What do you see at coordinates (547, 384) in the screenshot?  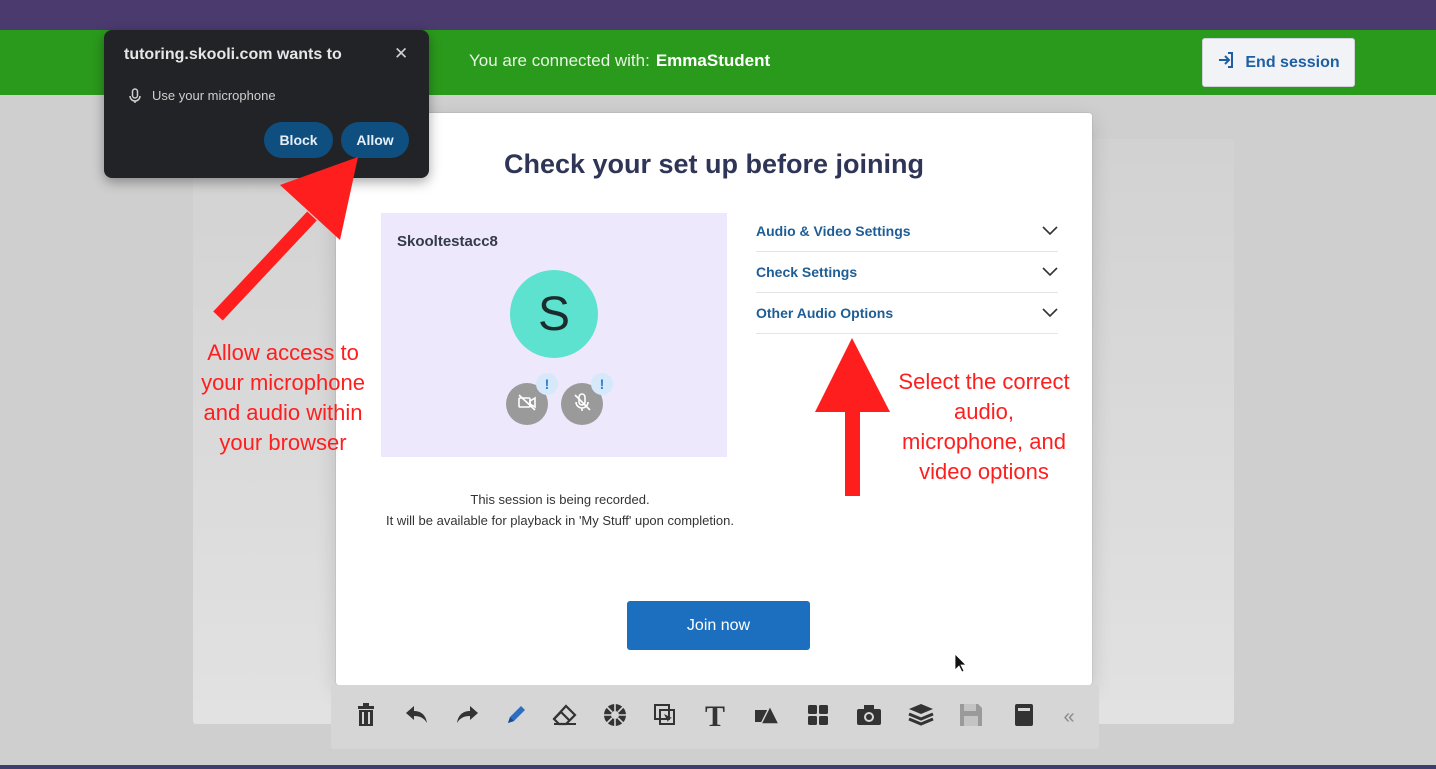 I see `camera-warning-badge: !` at bounding box center [547, 384].